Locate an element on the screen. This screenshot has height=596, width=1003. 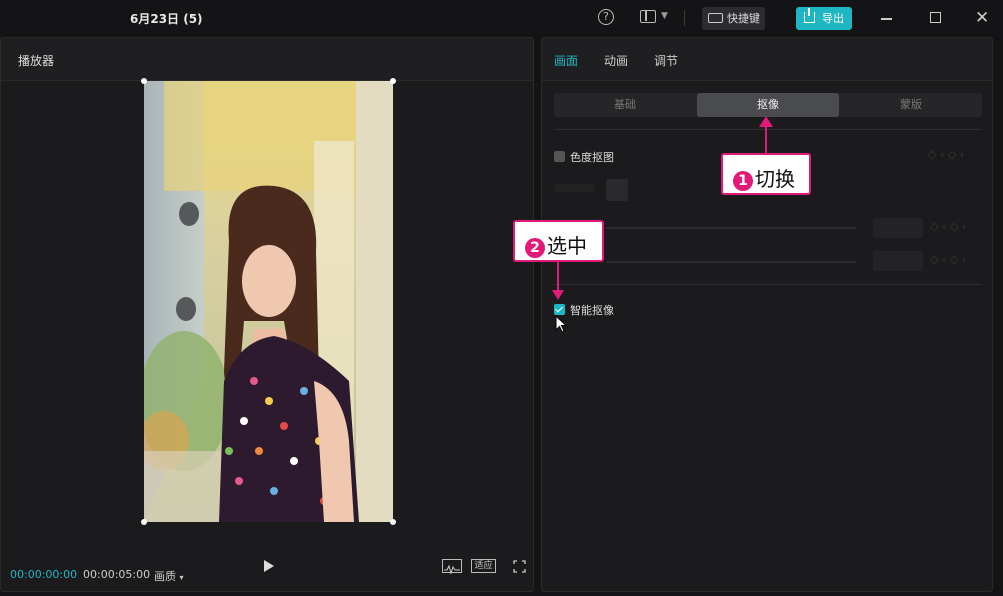
player-title: 播放器 is located at coordinates (36, 61).